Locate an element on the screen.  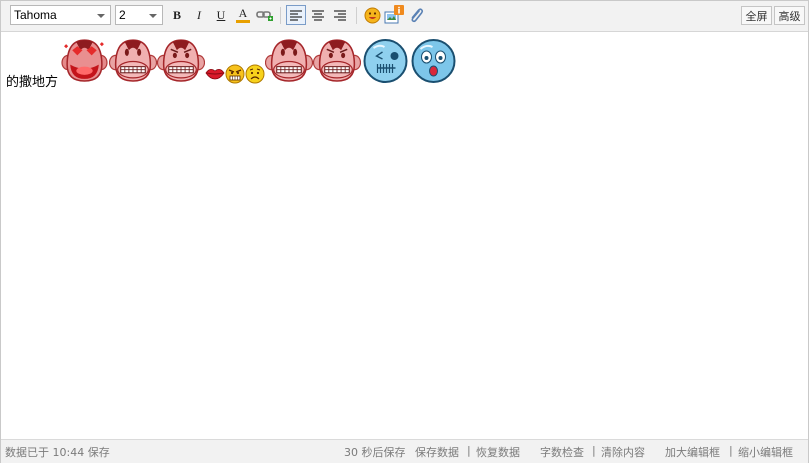
advanced-label: 高级 is located at coordinates (789, 16).